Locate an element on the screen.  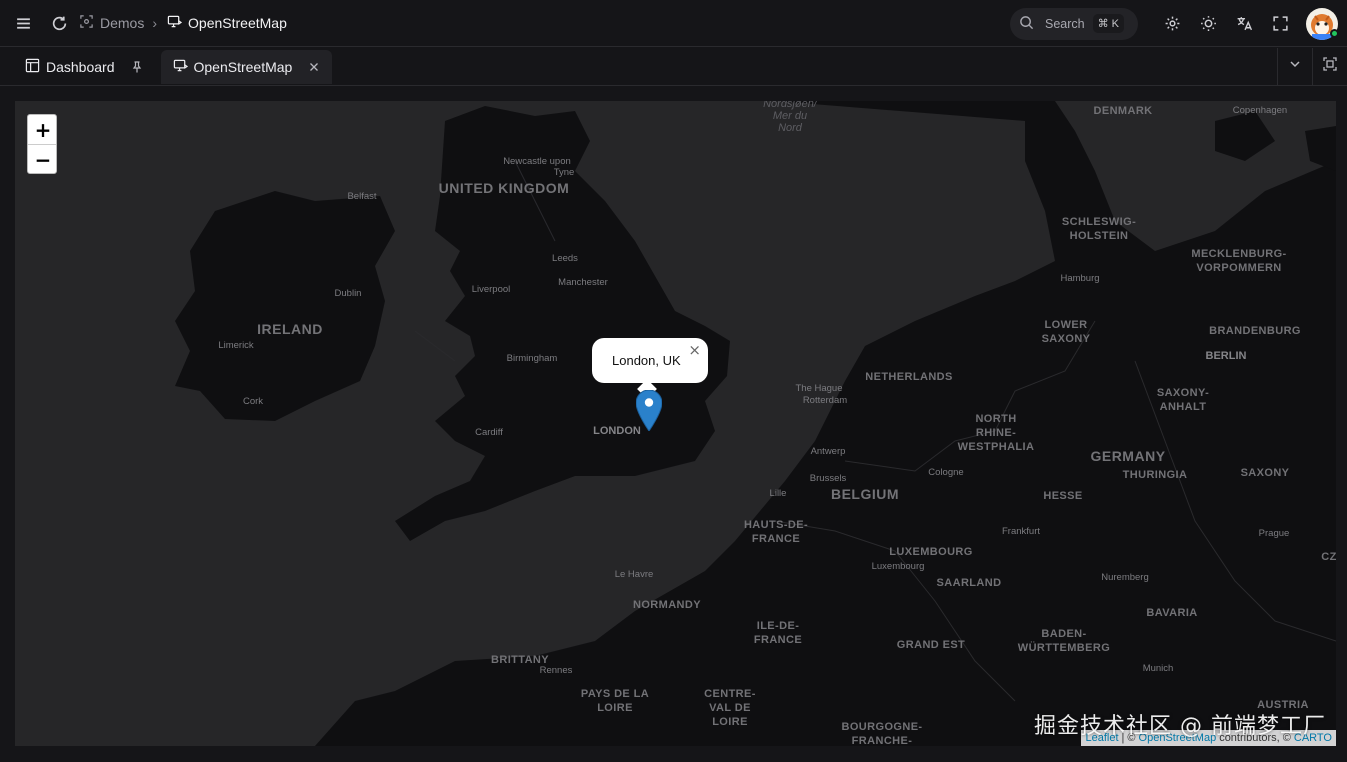
region-label: BADEN- is located at coordinates (1063, 634).